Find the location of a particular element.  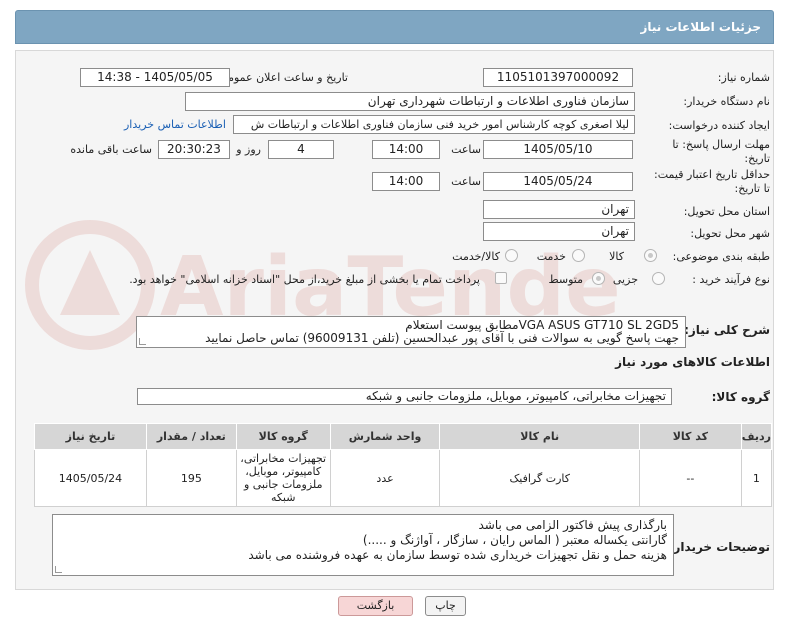

print-button: چاپ is located at coordinates (445, 606).